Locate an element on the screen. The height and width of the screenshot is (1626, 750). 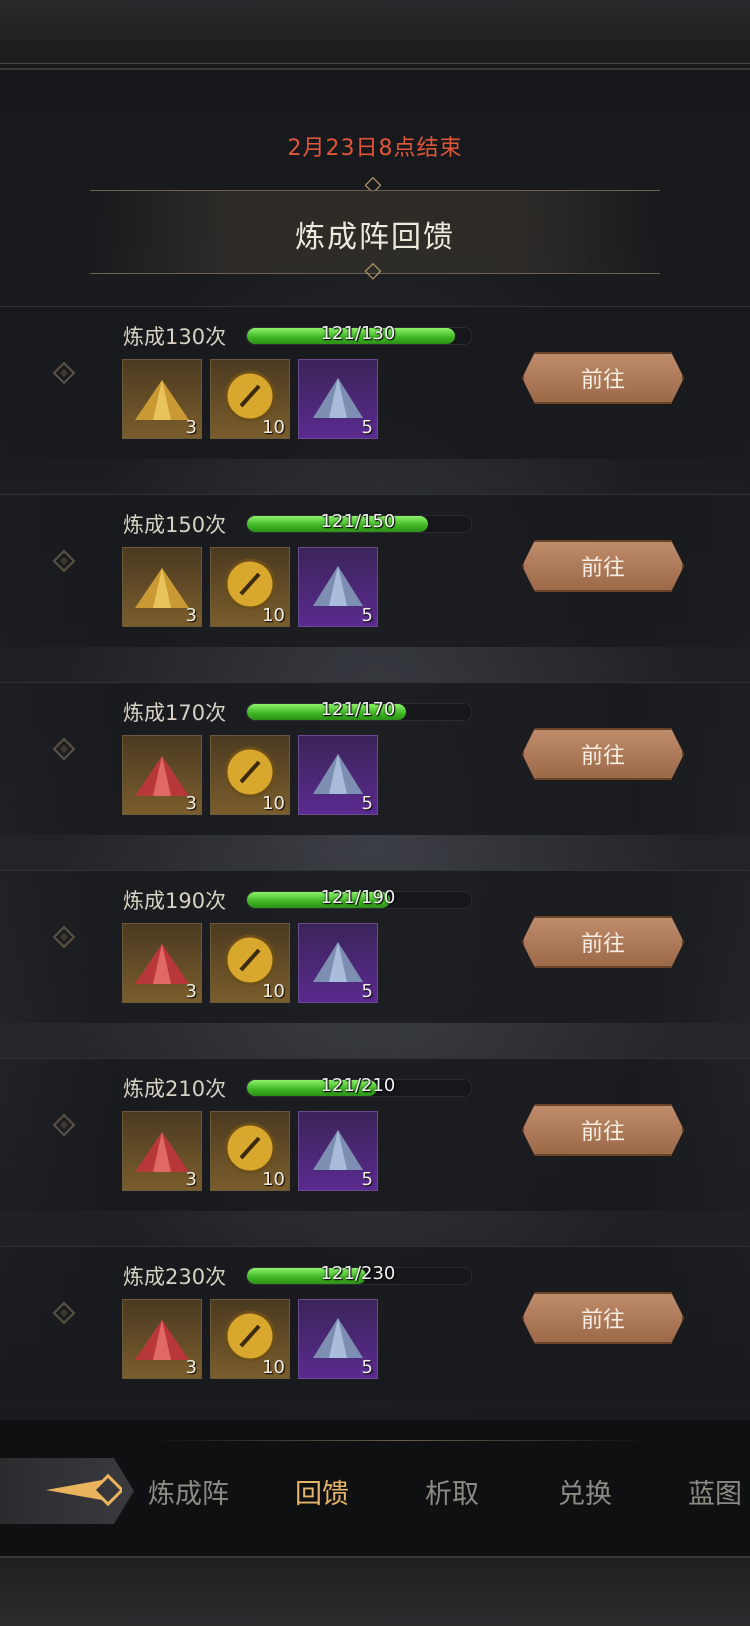
task-label: 炼成130次 is located at coordinates (175, 337).